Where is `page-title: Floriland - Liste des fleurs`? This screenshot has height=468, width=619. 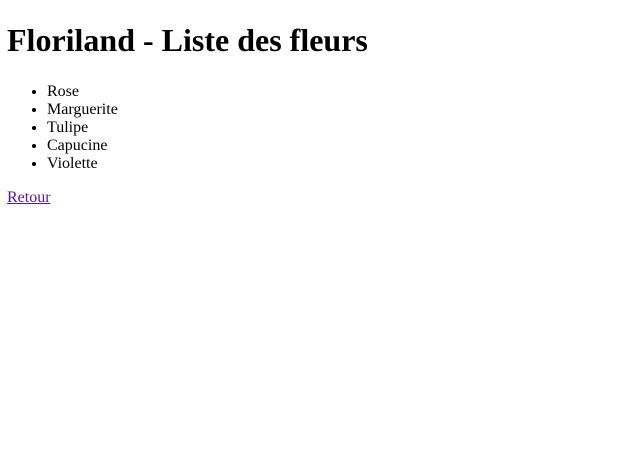 page-title: Floriland - Liste des fleurs is located at coordinates (187, 40).